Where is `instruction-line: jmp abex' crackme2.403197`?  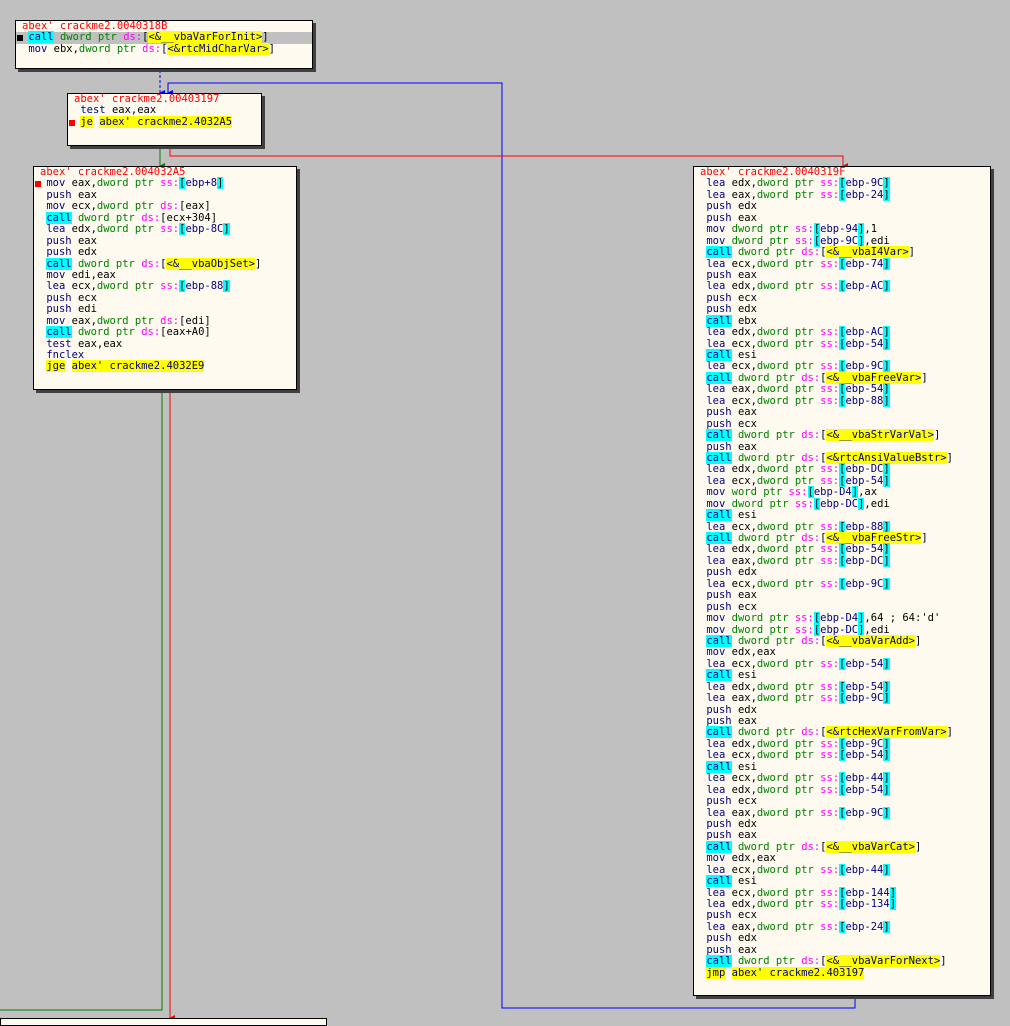
instruction-line: jmp abex' crackme2.403197 is located at coordinates (842, 972).